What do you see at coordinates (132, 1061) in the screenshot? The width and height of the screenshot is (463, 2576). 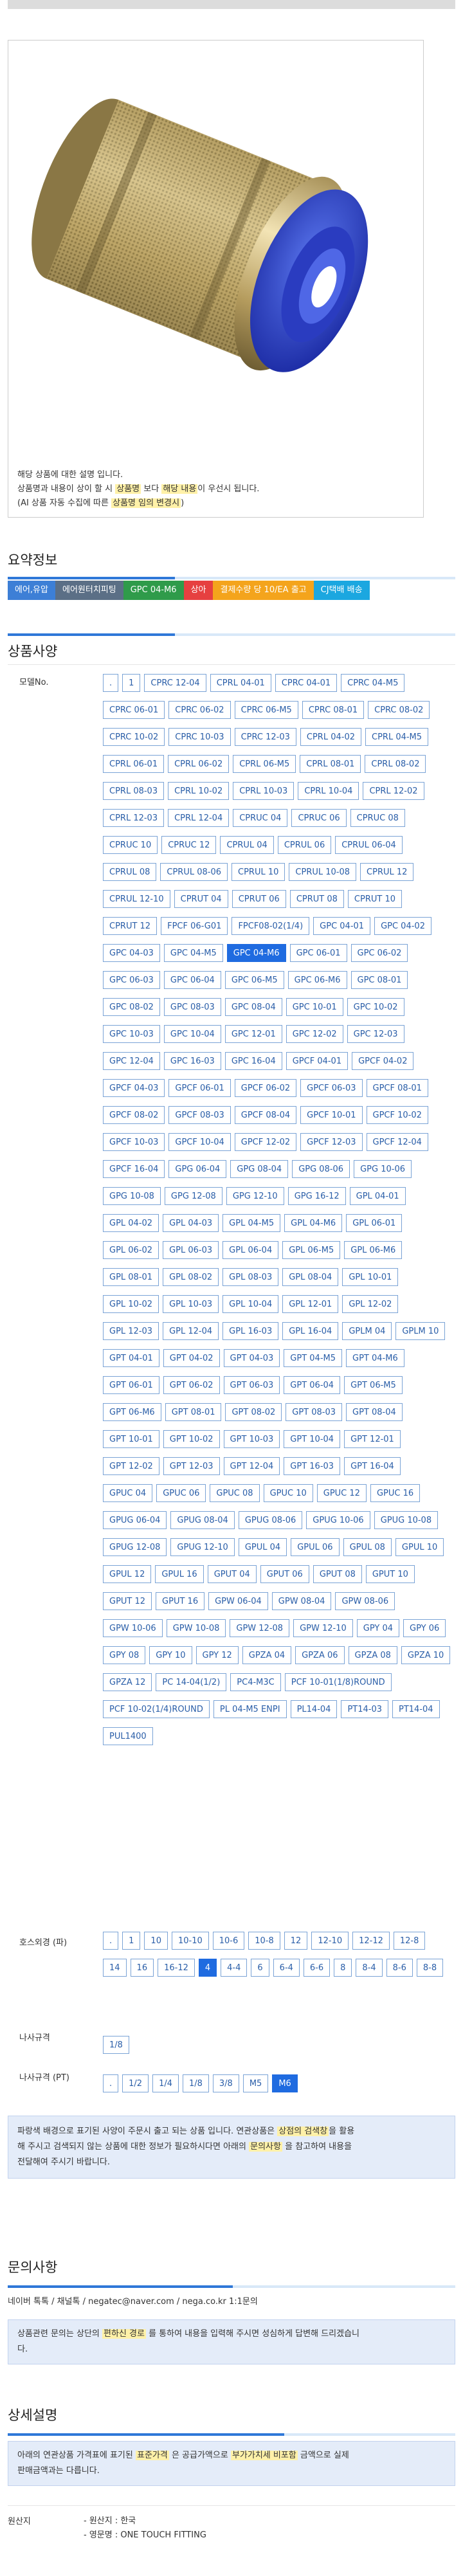 I see `model-option: GPC 12-04` at bounding box center [132, 1061].